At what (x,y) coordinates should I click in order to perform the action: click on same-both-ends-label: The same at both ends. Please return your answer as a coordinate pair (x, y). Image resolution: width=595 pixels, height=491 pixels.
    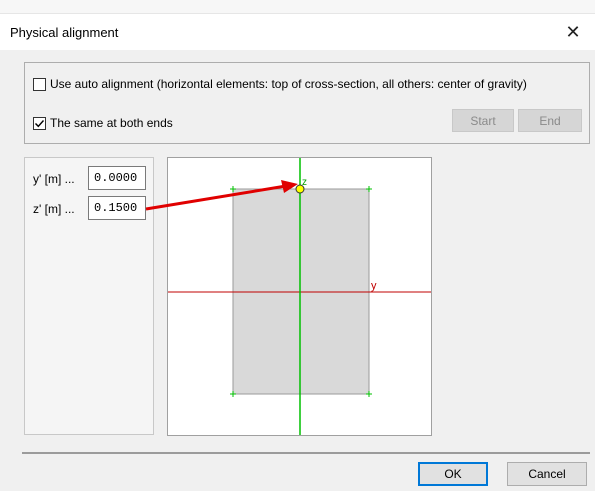
    Looking at the image, I should click on (111, 123).